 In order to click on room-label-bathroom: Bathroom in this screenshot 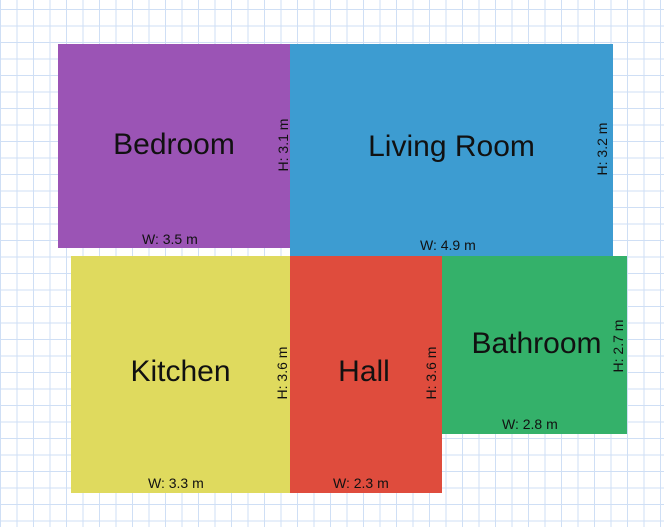, I will do `click(536, 343)`.